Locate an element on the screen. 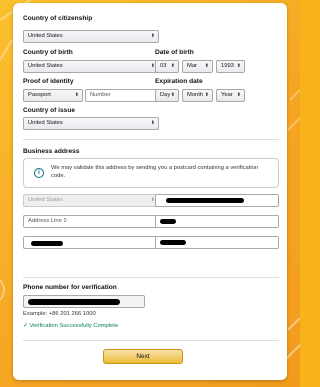  dob-month-value: Mar is located at coordinates (192, 66).